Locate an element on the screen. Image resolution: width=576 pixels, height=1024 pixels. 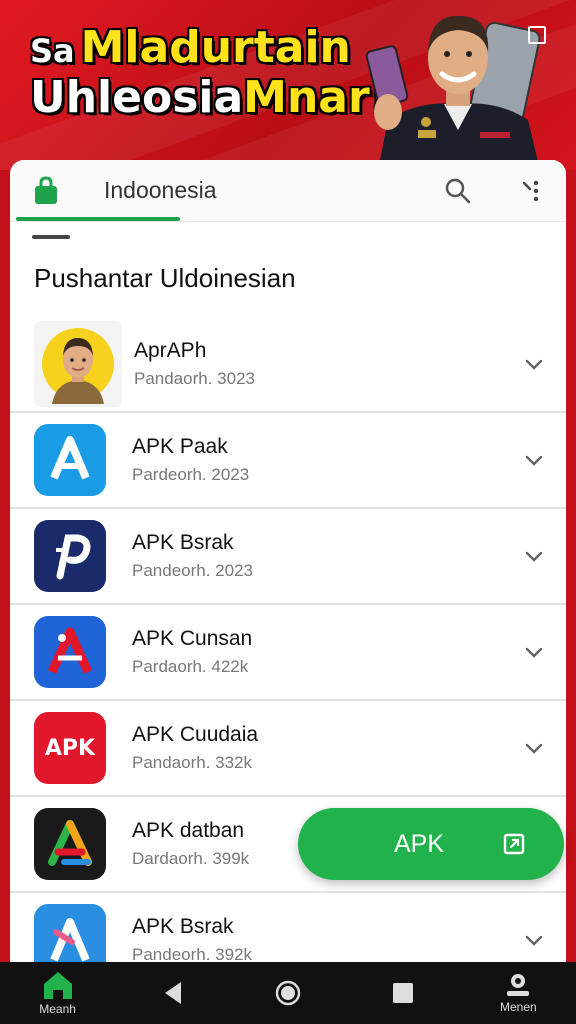
nav-home-circle is located at coordinates (288, 993).